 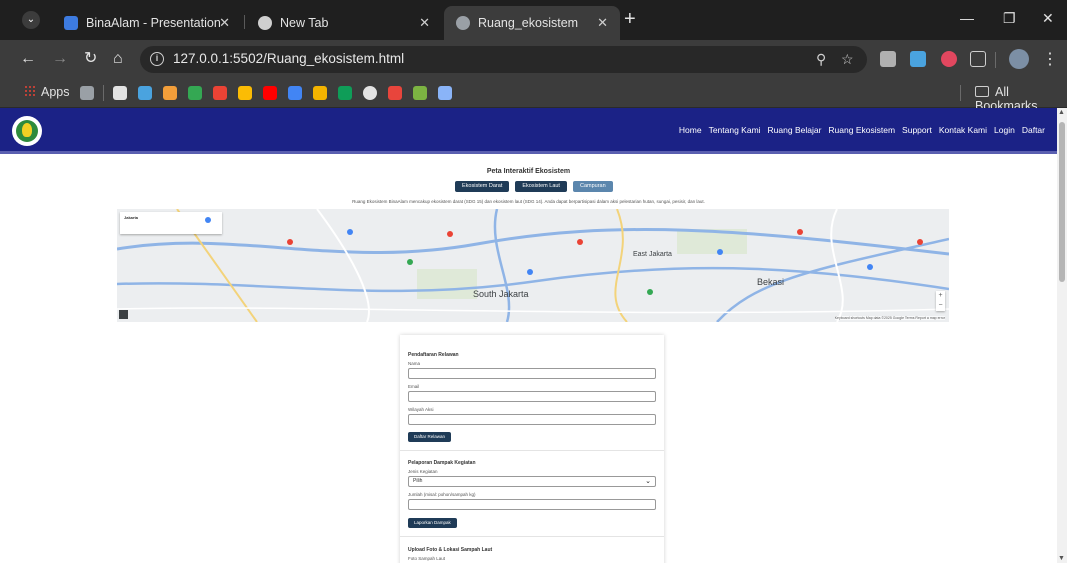 I want to click on name-input, so click(x=532, y=373).